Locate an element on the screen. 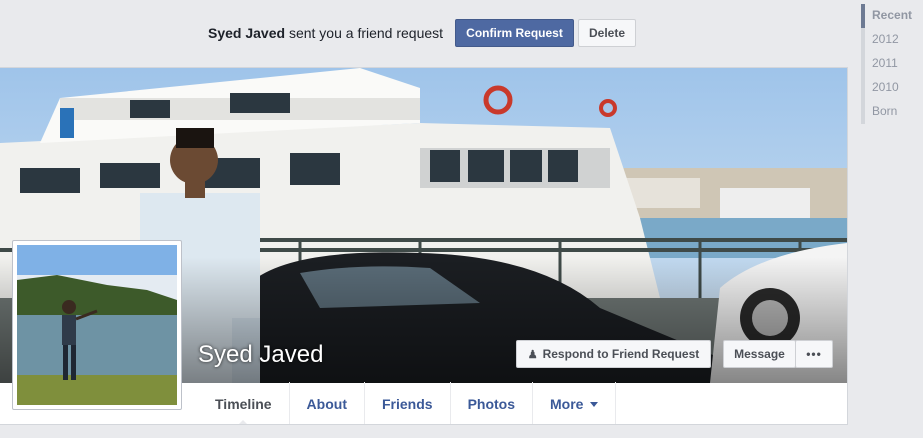  tab-label: Photos is located at coordinates (491, 404).